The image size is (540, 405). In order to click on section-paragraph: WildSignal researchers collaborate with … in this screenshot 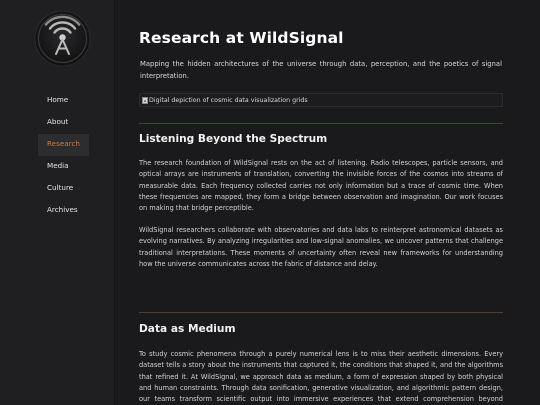, I will do `click(321, 247)`.